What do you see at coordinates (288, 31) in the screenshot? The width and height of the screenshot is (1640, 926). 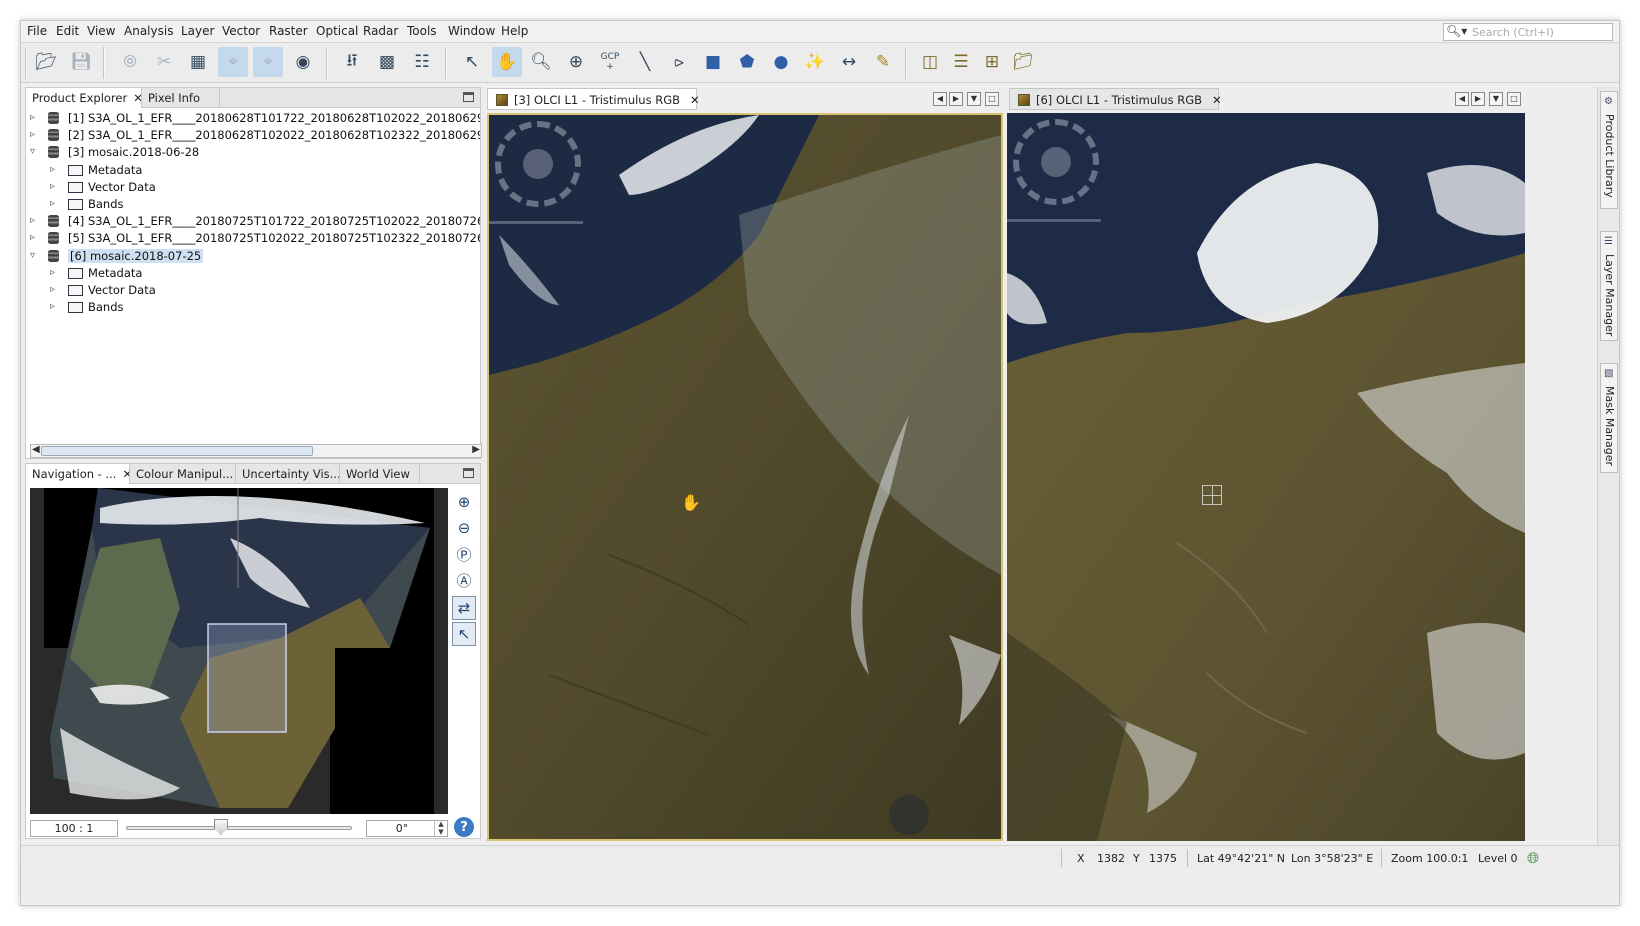 I see `menu-raster: Raster` at bounding box center [288, 31].